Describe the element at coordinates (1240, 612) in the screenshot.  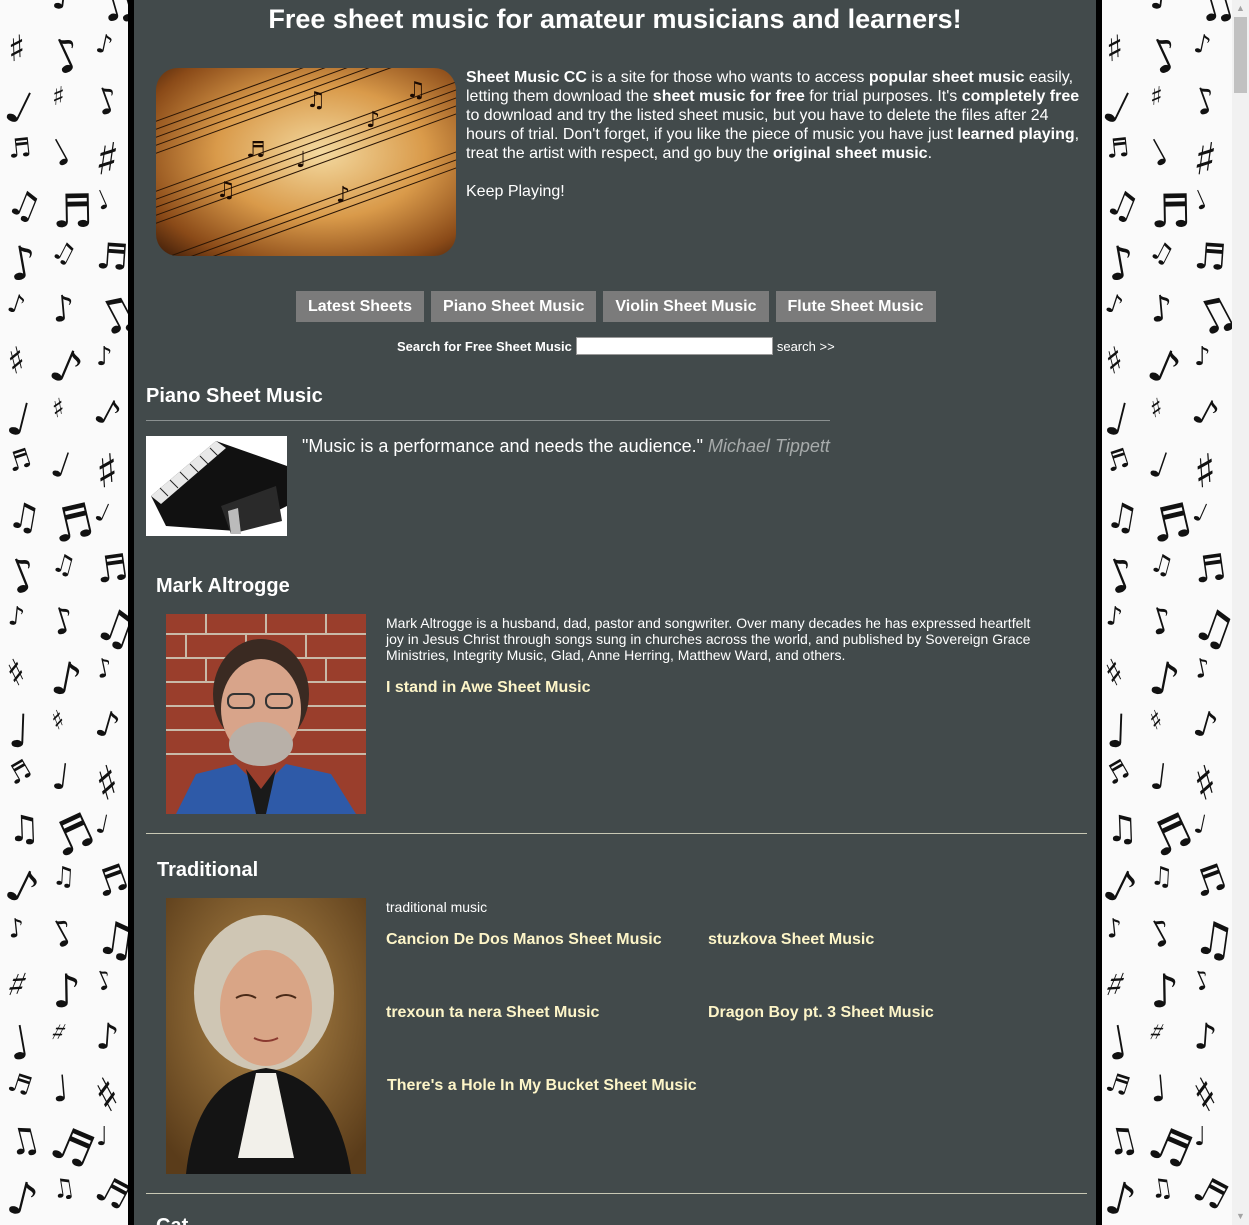
I see `page-scrollbar: ▲ ▼` at that location.